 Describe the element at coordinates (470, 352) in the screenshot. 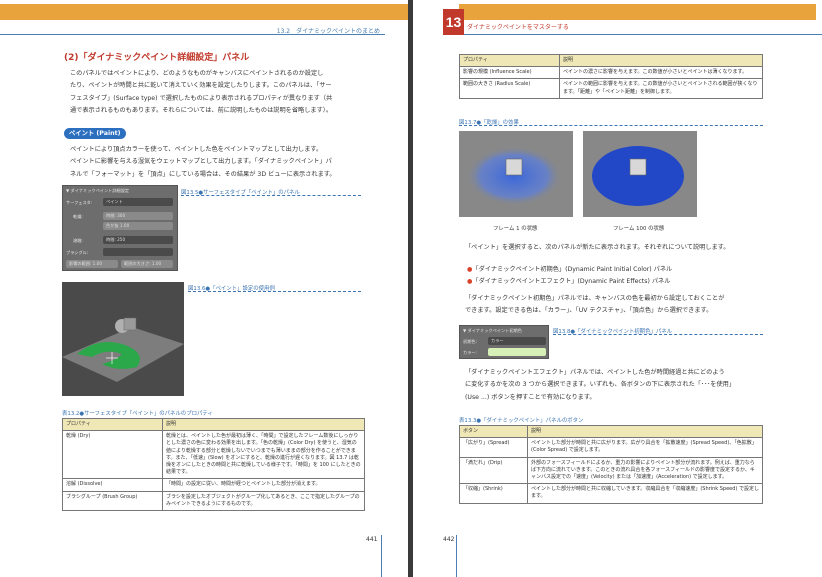

I see `color-label: カラー:` at that location.